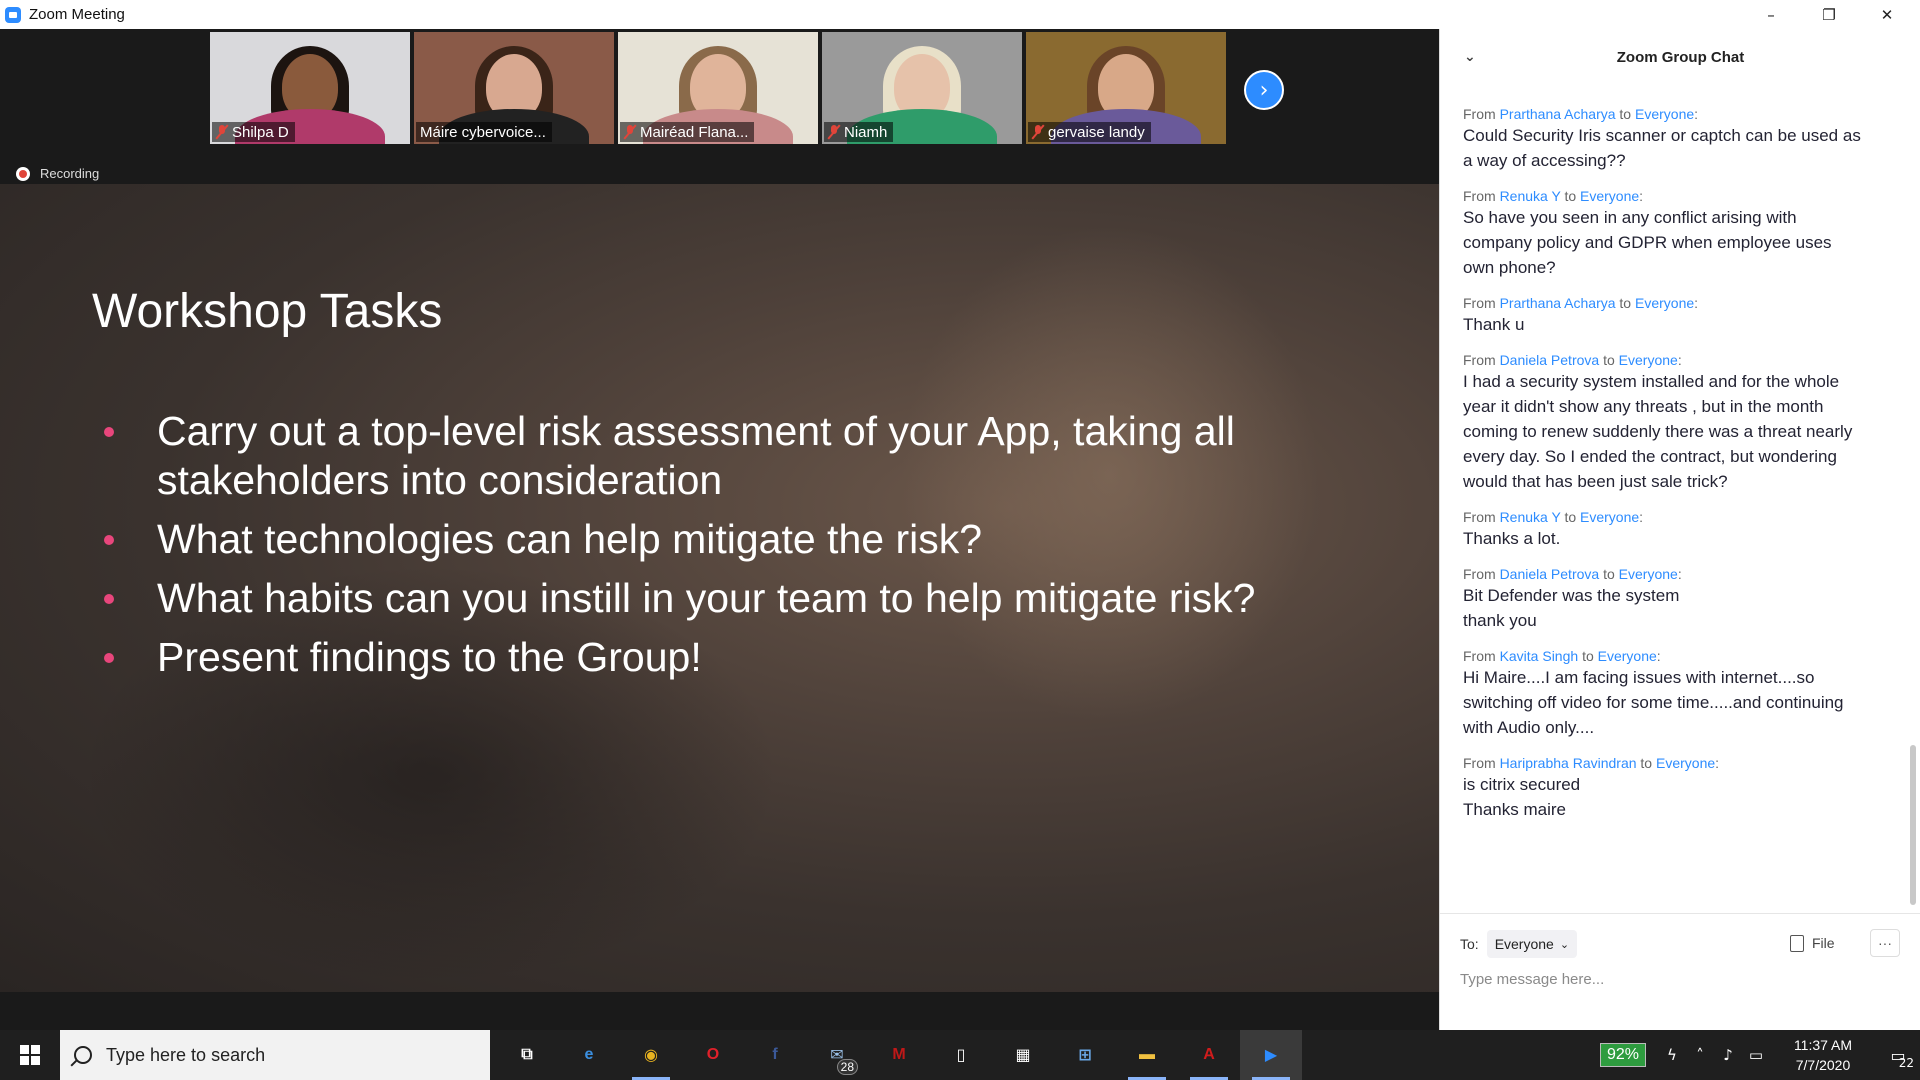 Image resolution: width=1920 pixels, height=1080 pixels. What do you see at coordinates (30, 1055) in the screenshot?
I see `start-button` at bounding box center [30, 1055].